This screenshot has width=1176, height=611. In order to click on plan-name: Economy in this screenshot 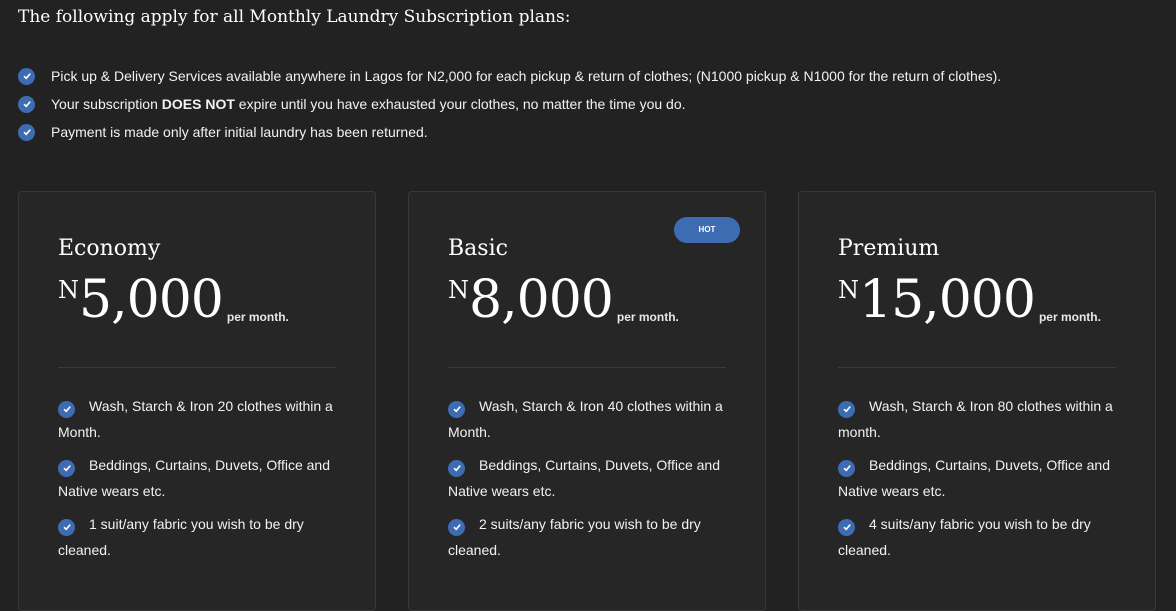, I will do `click(109, 248)`.